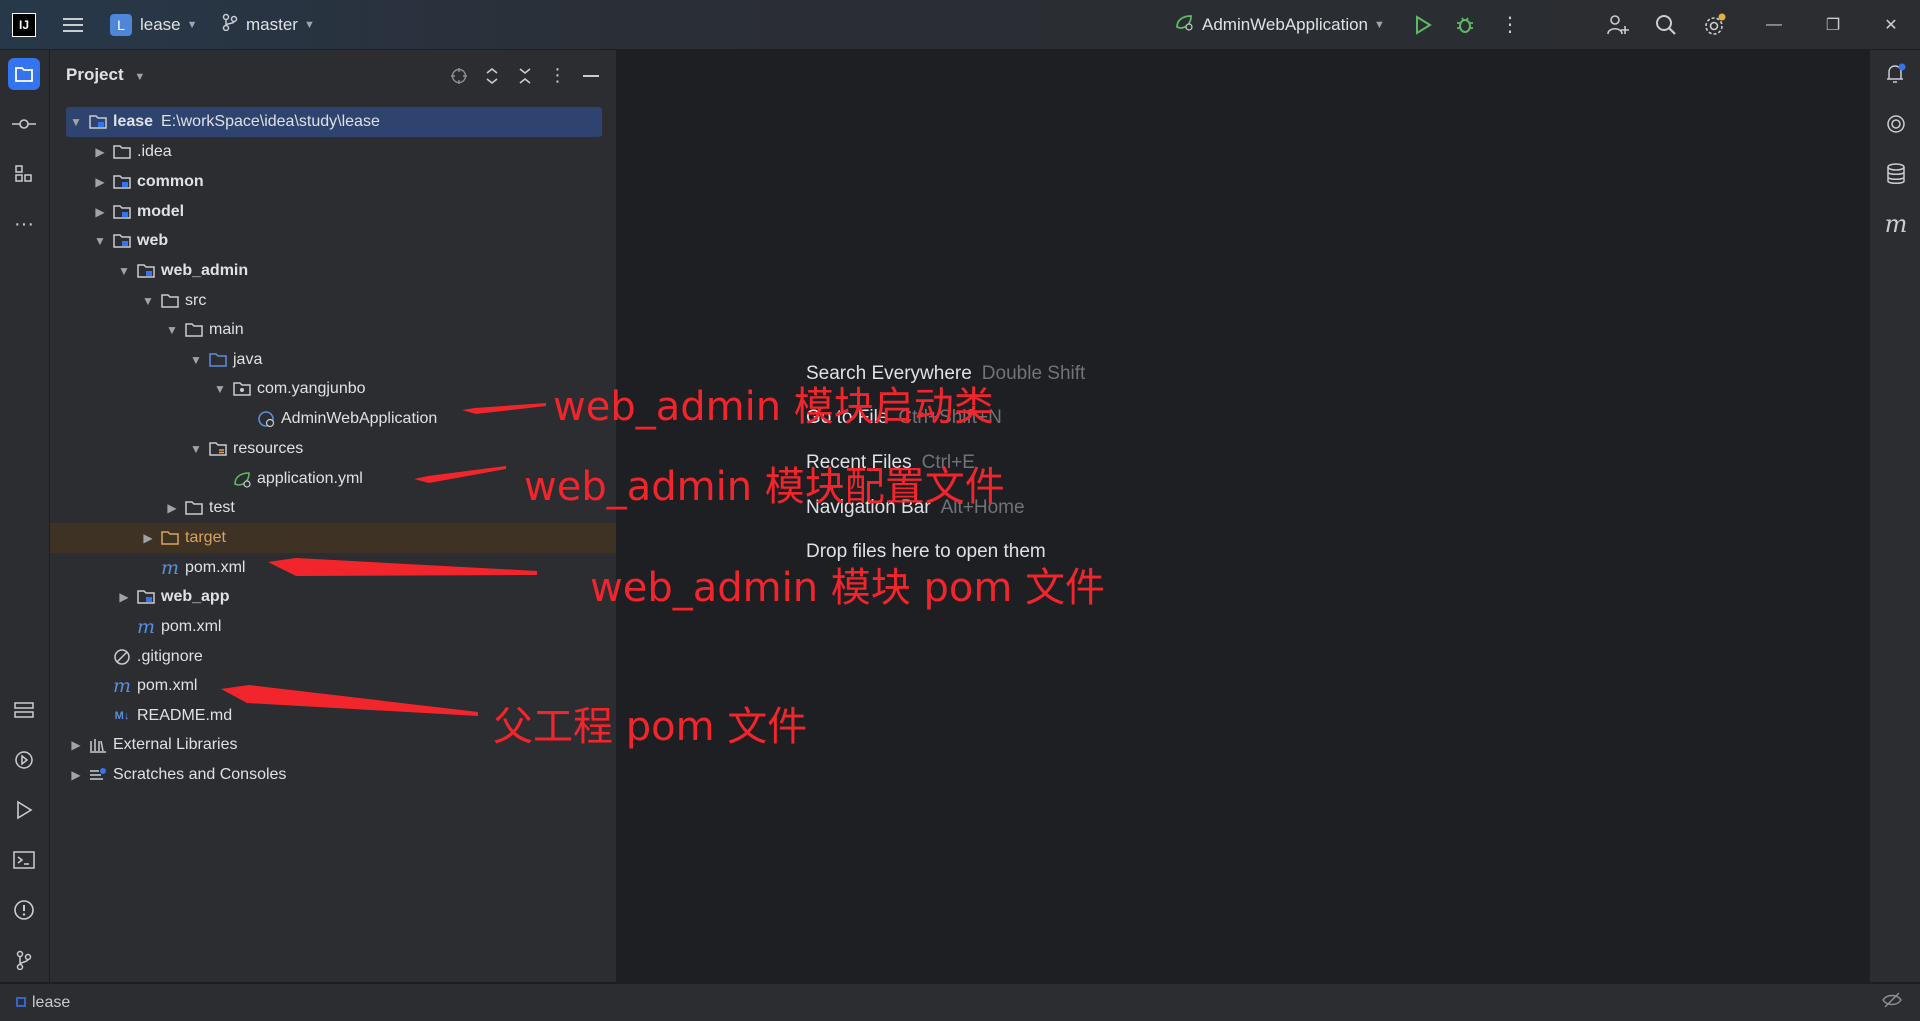 Image resolution: width=1920 pixels, height=1021 pixels. What do you see at coordinates (402, 567) in the screenshot?
I see `arrow-module-pom` at bounding box center [402, 567].